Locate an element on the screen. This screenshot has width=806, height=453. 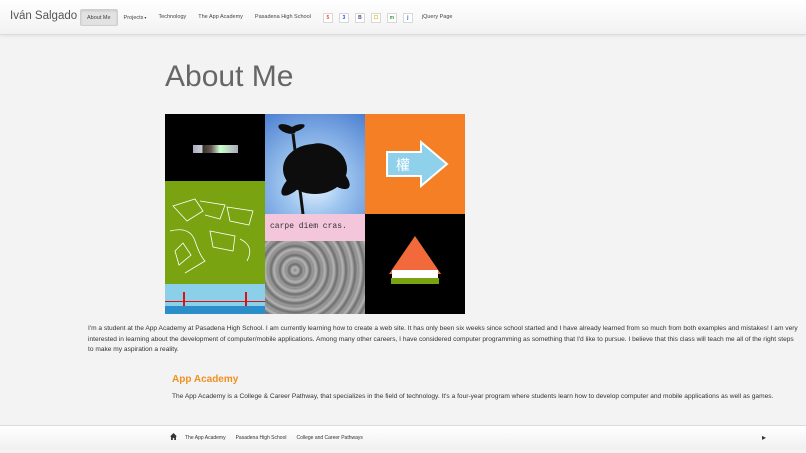
collage-tile-sketch is located at coordinates (215, 232).